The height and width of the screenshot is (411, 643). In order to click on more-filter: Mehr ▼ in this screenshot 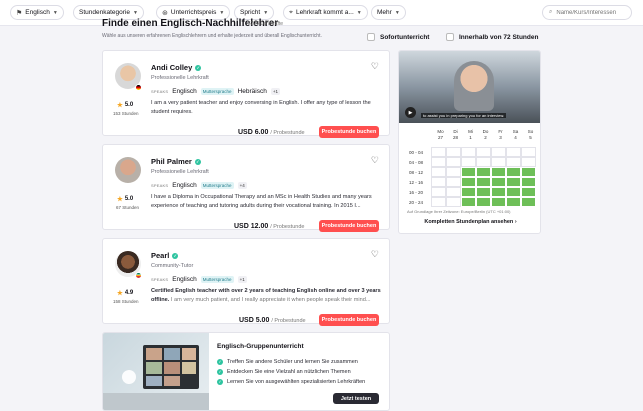, I will do `click(388, 12)`.